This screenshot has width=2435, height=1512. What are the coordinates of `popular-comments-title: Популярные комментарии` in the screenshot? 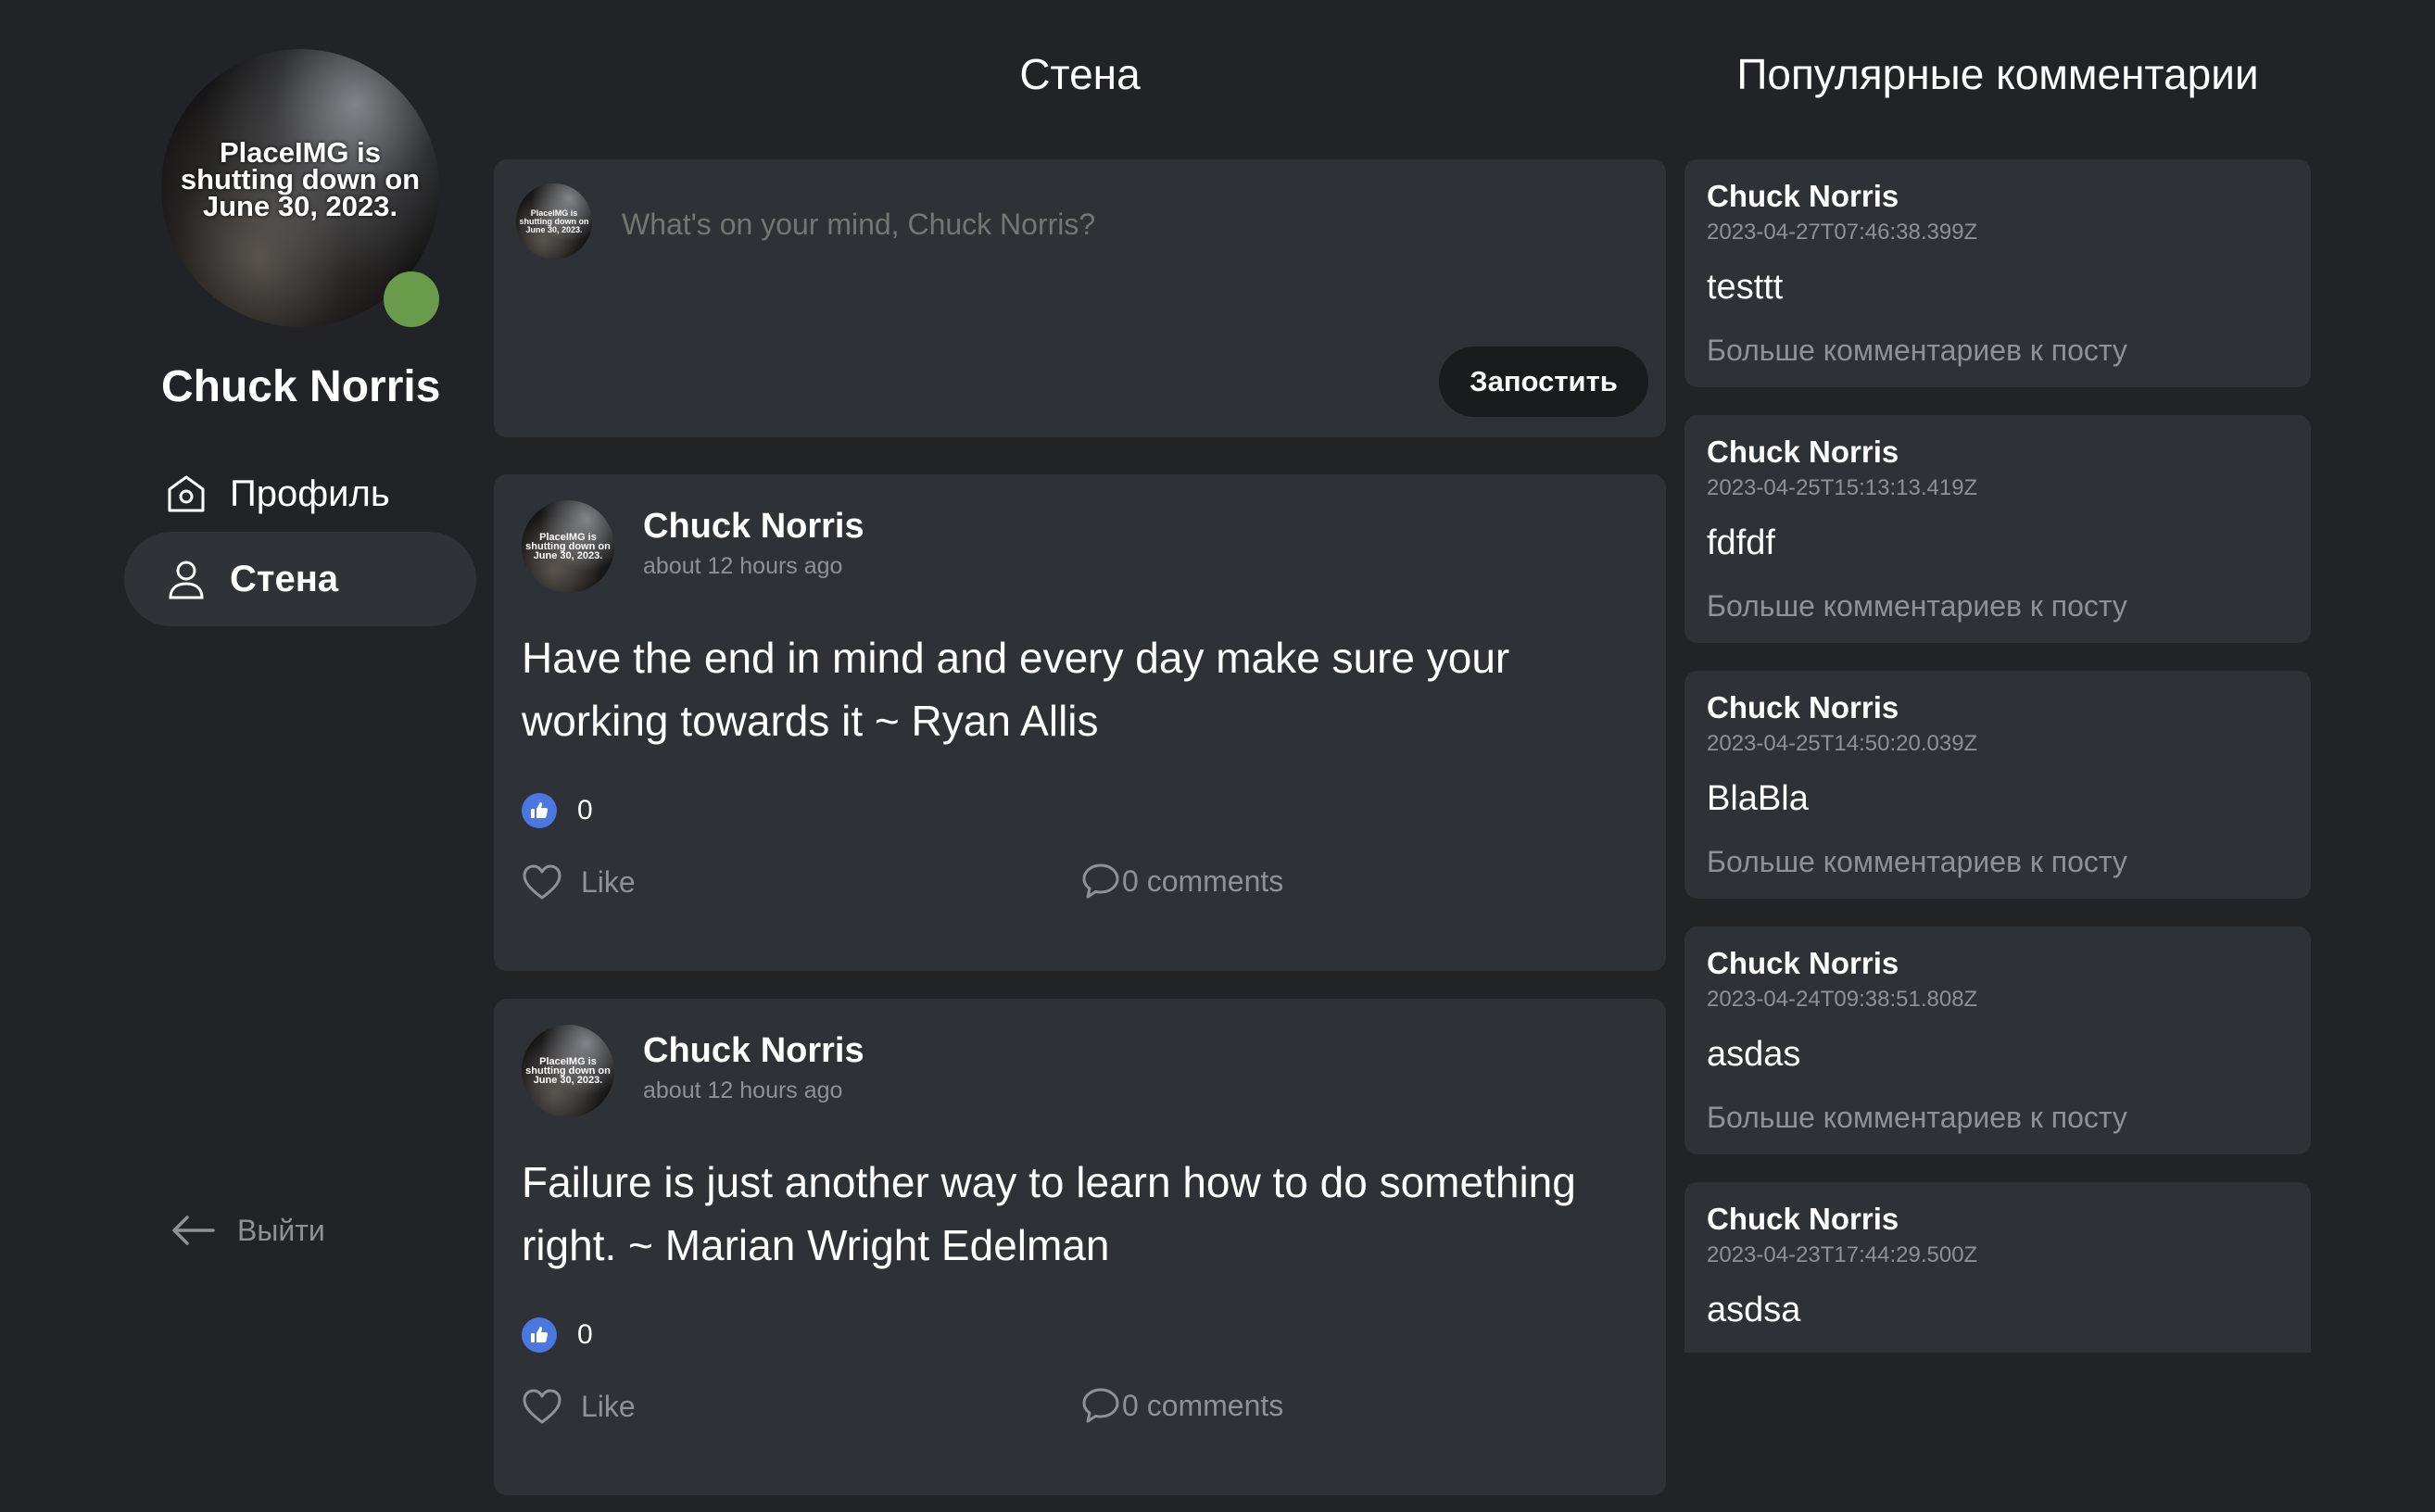 It's located at (1997, 74).